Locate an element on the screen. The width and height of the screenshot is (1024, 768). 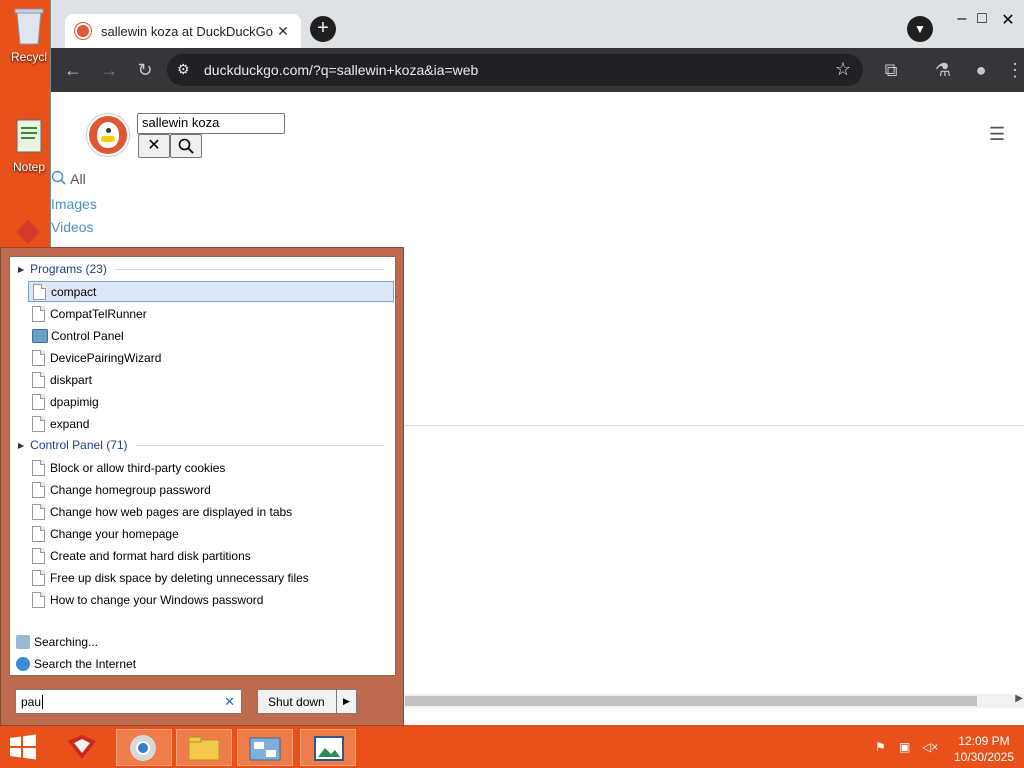
search-button is located at coordinates (186, 146).